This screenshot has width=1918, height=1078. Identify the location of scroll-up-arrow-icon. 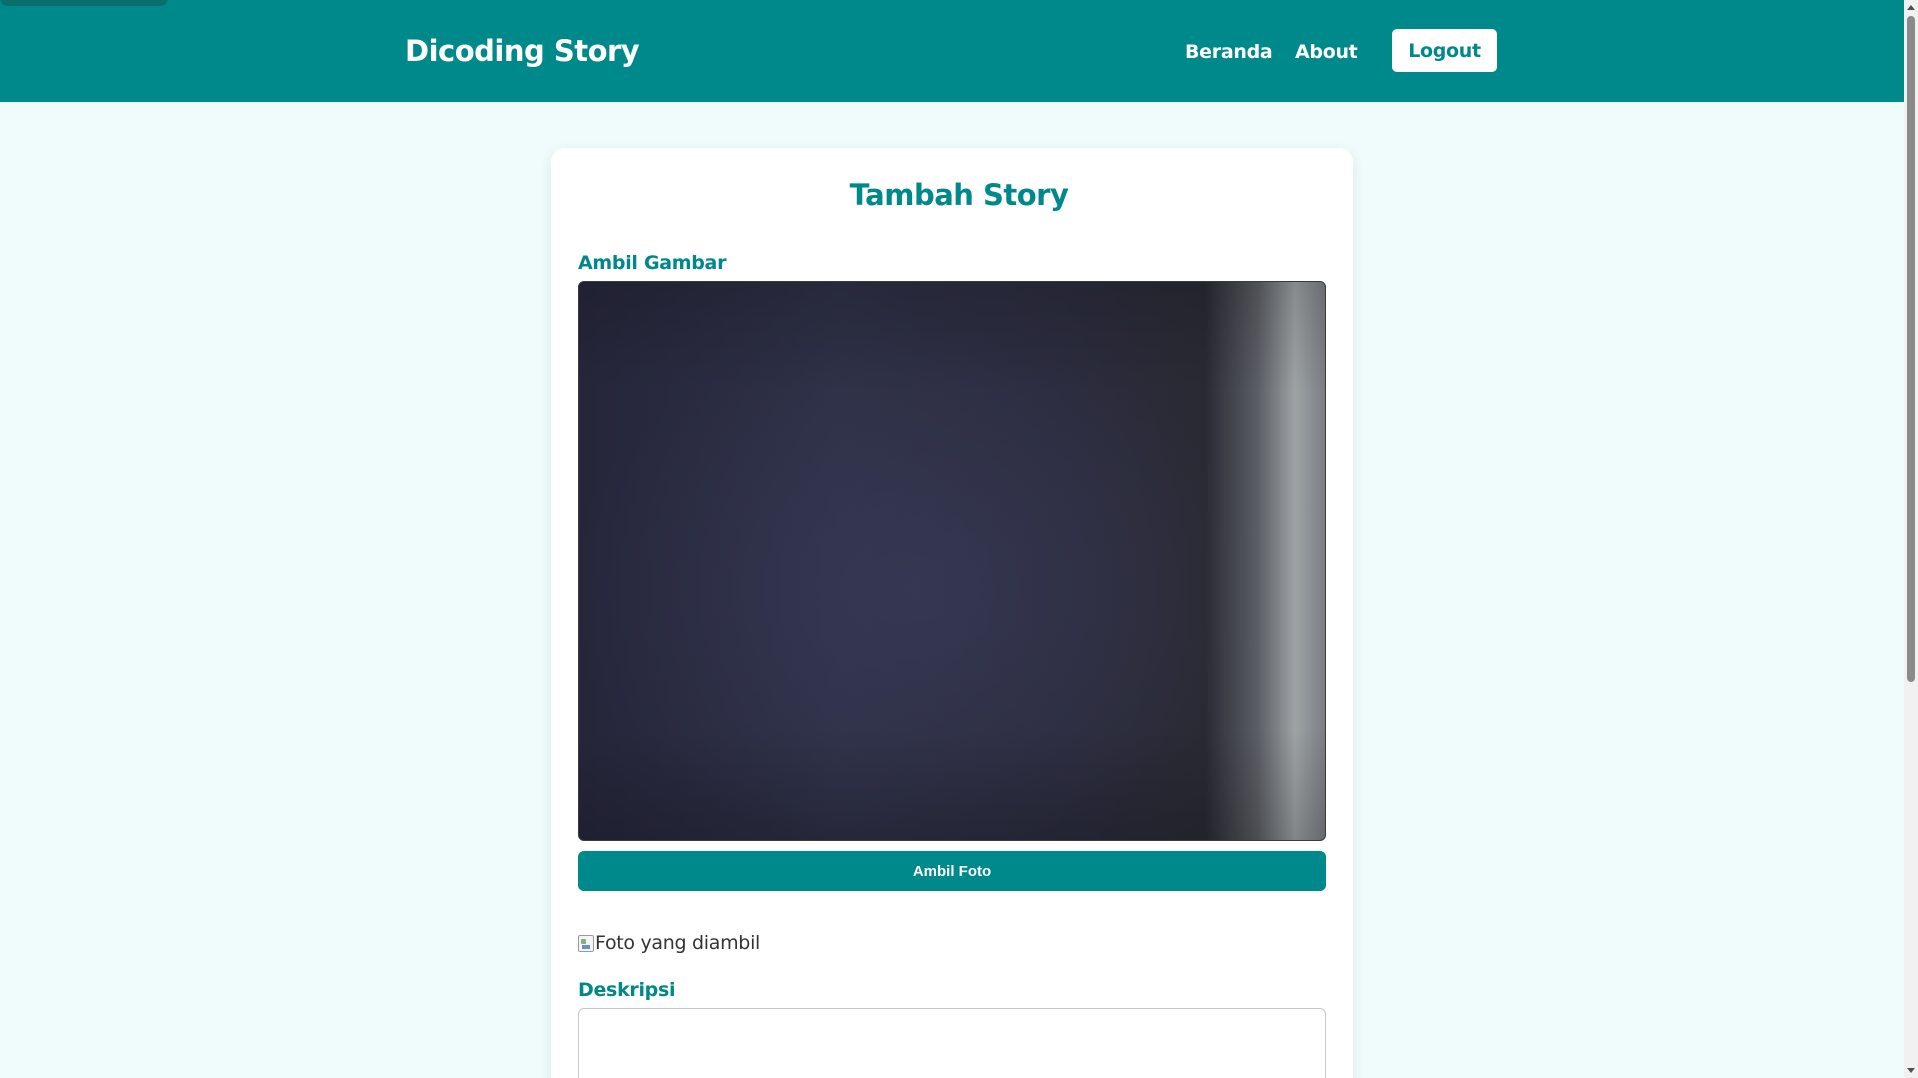
(1911, 7).